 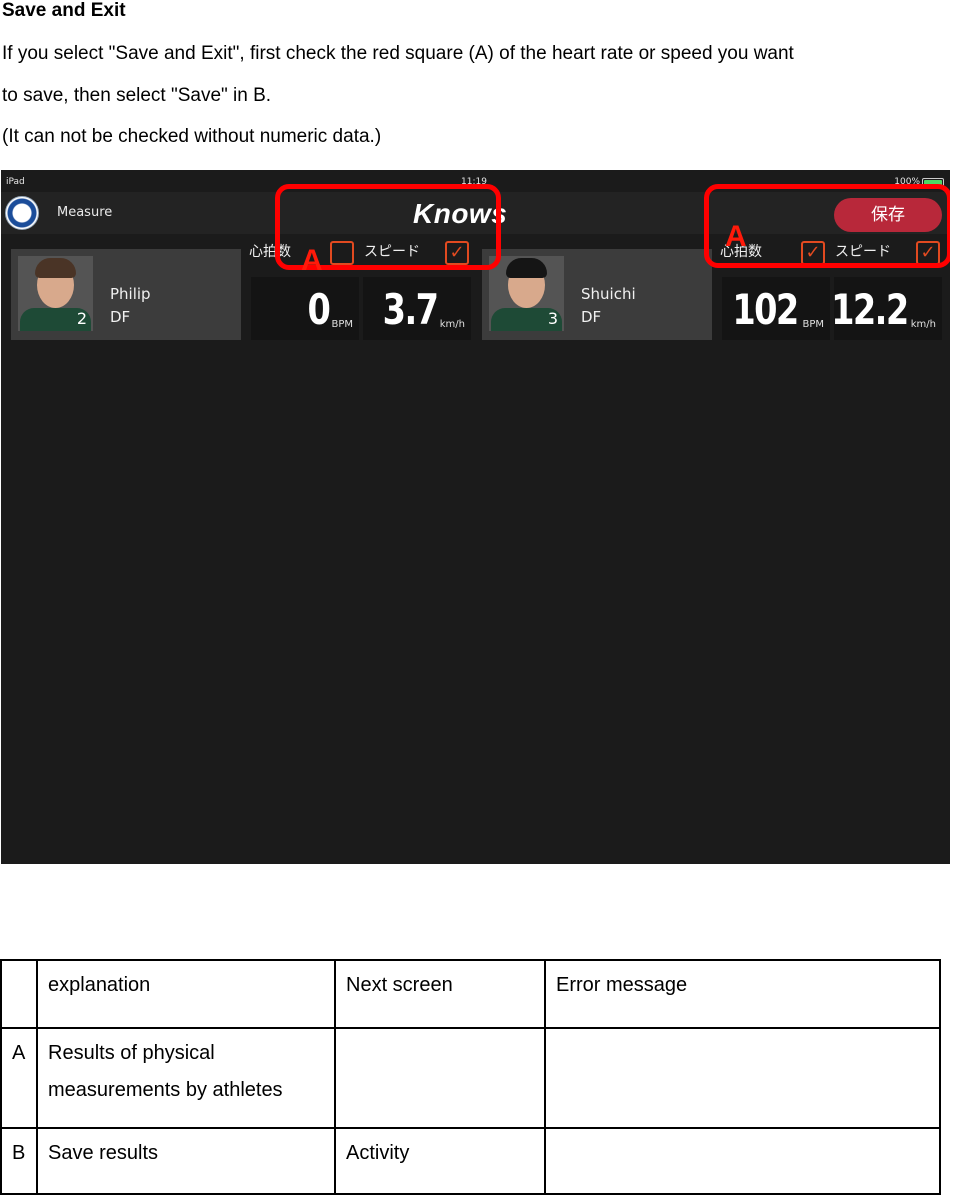 I want to click on player-name: Philip, so click(x=130, y=294).